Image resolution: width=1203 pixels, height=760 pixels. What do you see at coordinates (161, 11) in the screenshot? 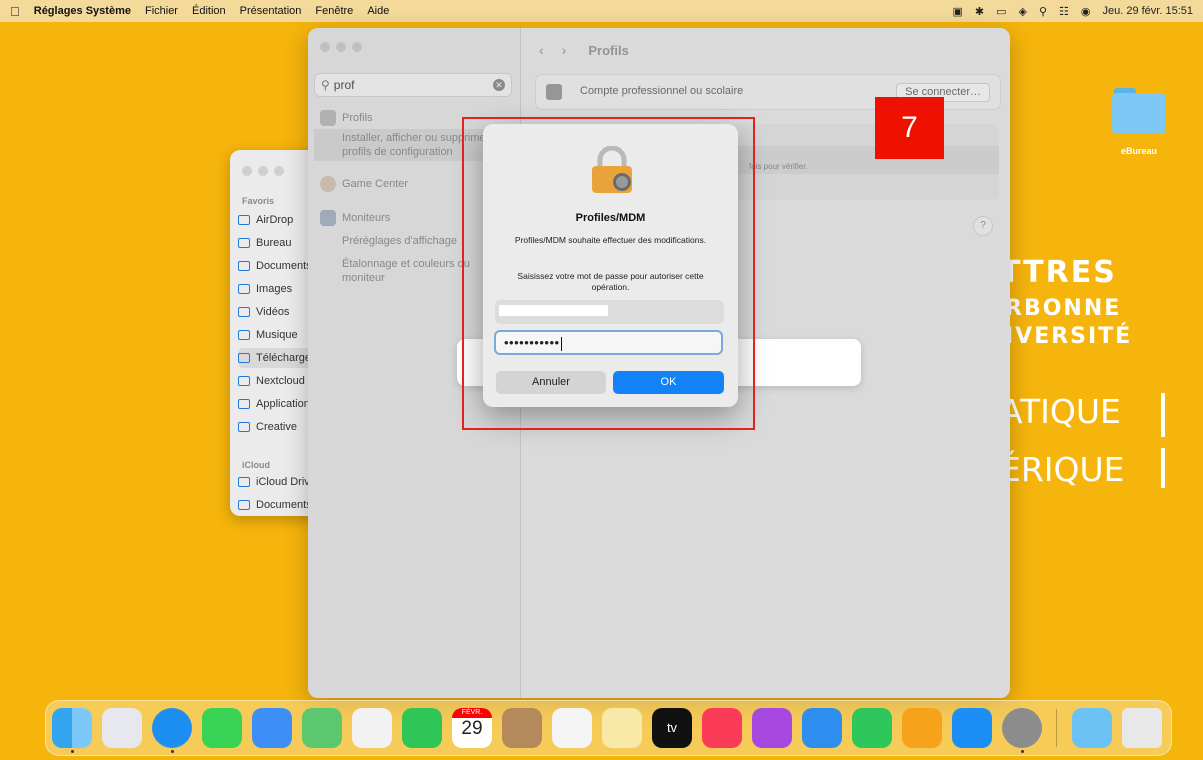
I see `menu-fichier: Fichier` at bounding box center [161, 11].